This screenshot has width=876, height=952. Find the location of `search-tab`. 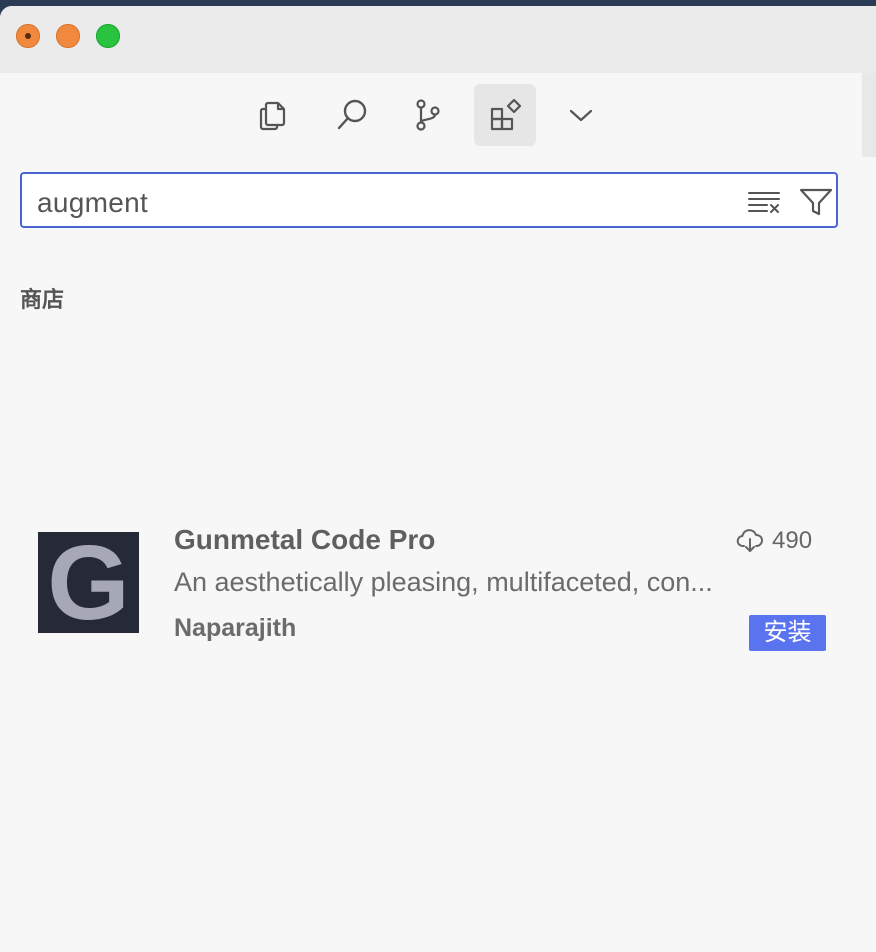

search-tab is located at coordinates (352, 115).